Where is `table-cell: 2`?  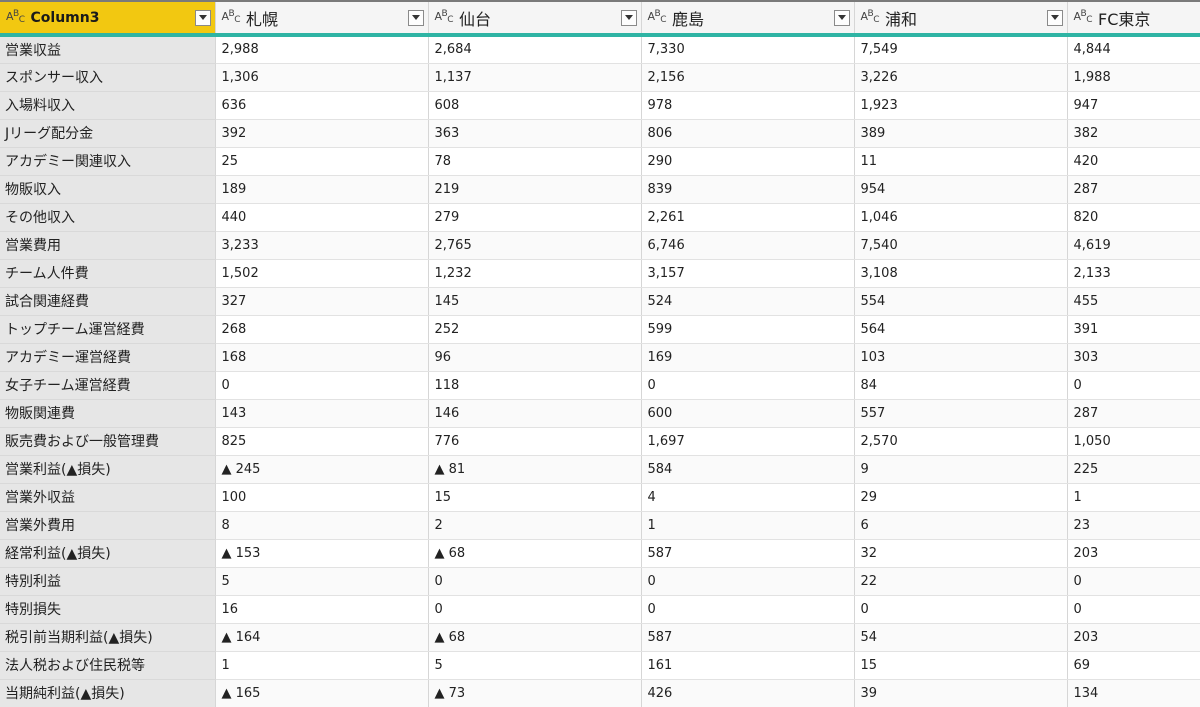
table-cell: 2 is located at coordinates (535, 525).